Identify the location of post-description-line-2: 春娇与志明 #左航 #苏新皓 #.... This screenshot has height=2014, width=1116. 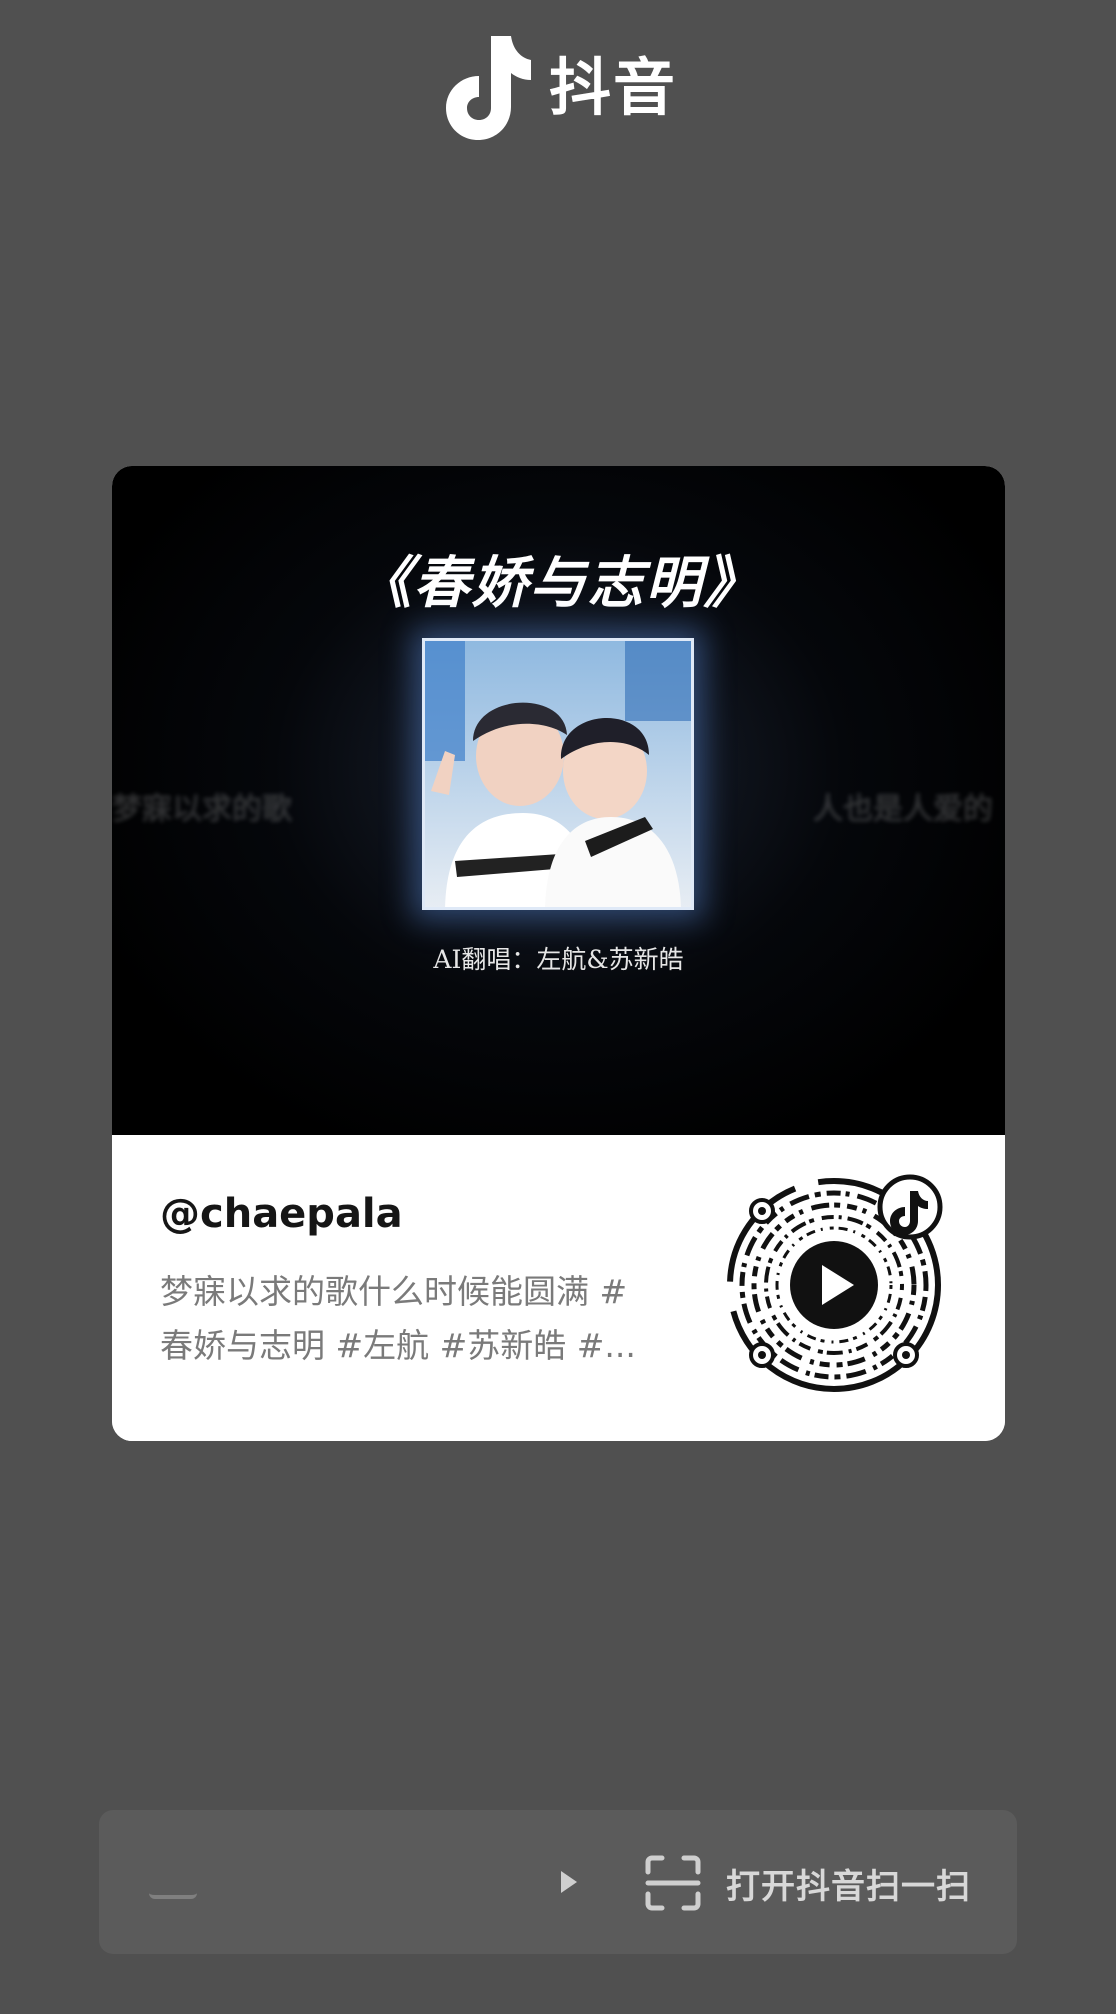
(398, 1345).